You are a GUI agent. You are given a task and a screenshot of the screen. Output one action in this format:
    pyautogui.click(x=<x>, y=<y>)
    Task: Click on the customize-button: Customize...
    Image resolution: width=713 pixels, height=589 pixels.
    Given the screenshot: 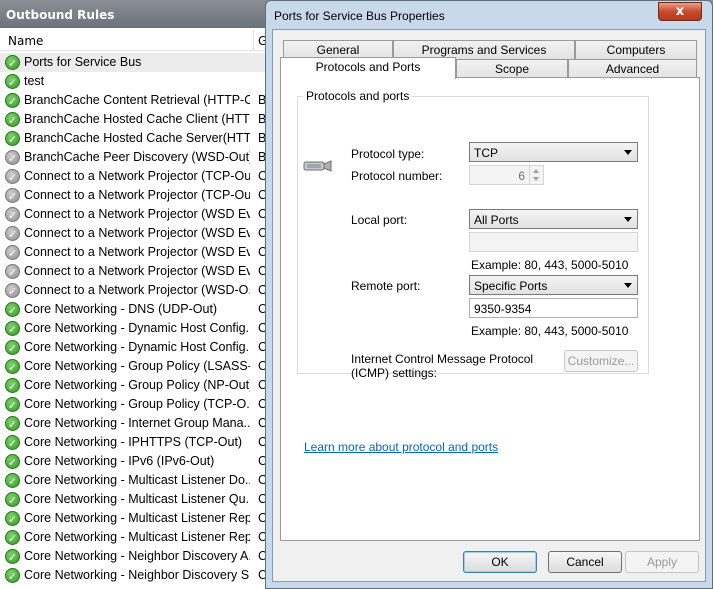 What is the action you would take?
    pyautogui.click(x=601, y=361)
    